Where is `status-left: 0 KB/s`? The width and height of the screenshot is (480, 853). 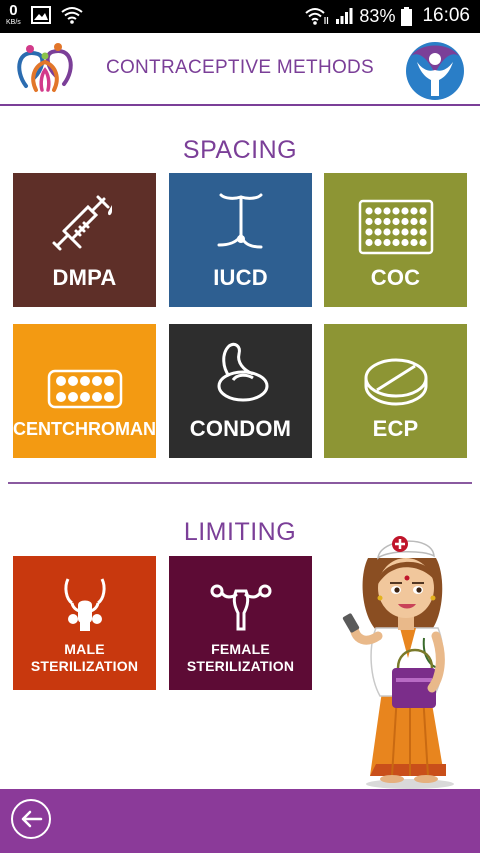
status-left: 0 KB/s is located at coordinates (44, 14).